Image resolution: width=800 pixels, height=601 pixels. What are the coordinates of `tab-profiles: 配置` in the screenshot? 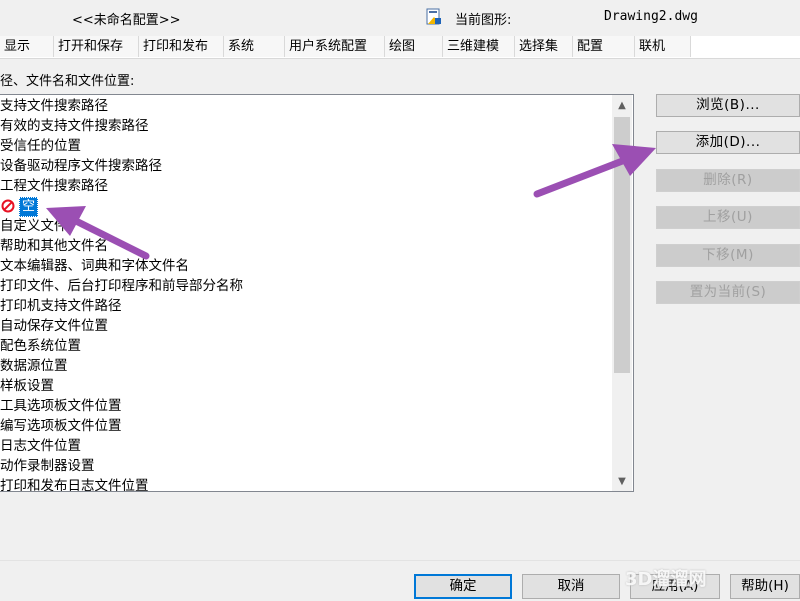 It's located at (604, 46).